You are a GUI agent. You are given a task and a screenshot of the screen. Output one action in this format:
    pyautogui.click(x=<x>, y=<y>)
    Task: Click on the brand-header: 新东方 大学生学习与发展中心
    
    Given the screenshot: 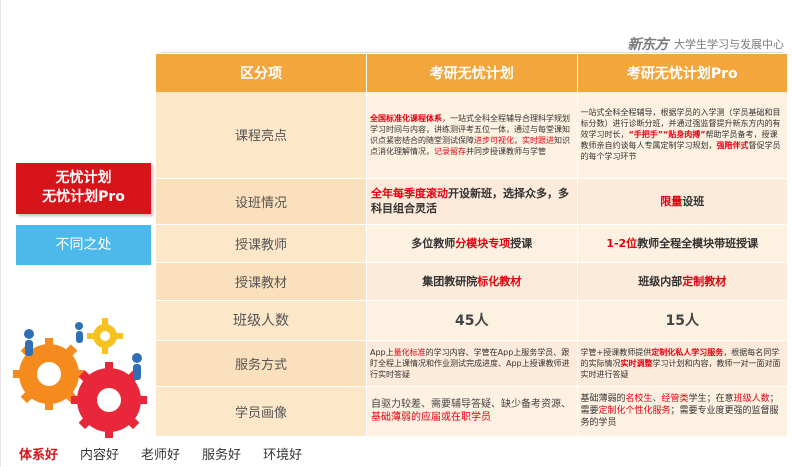 What is the action you would take?
    pyautogui.click(x=706, y=44)
    